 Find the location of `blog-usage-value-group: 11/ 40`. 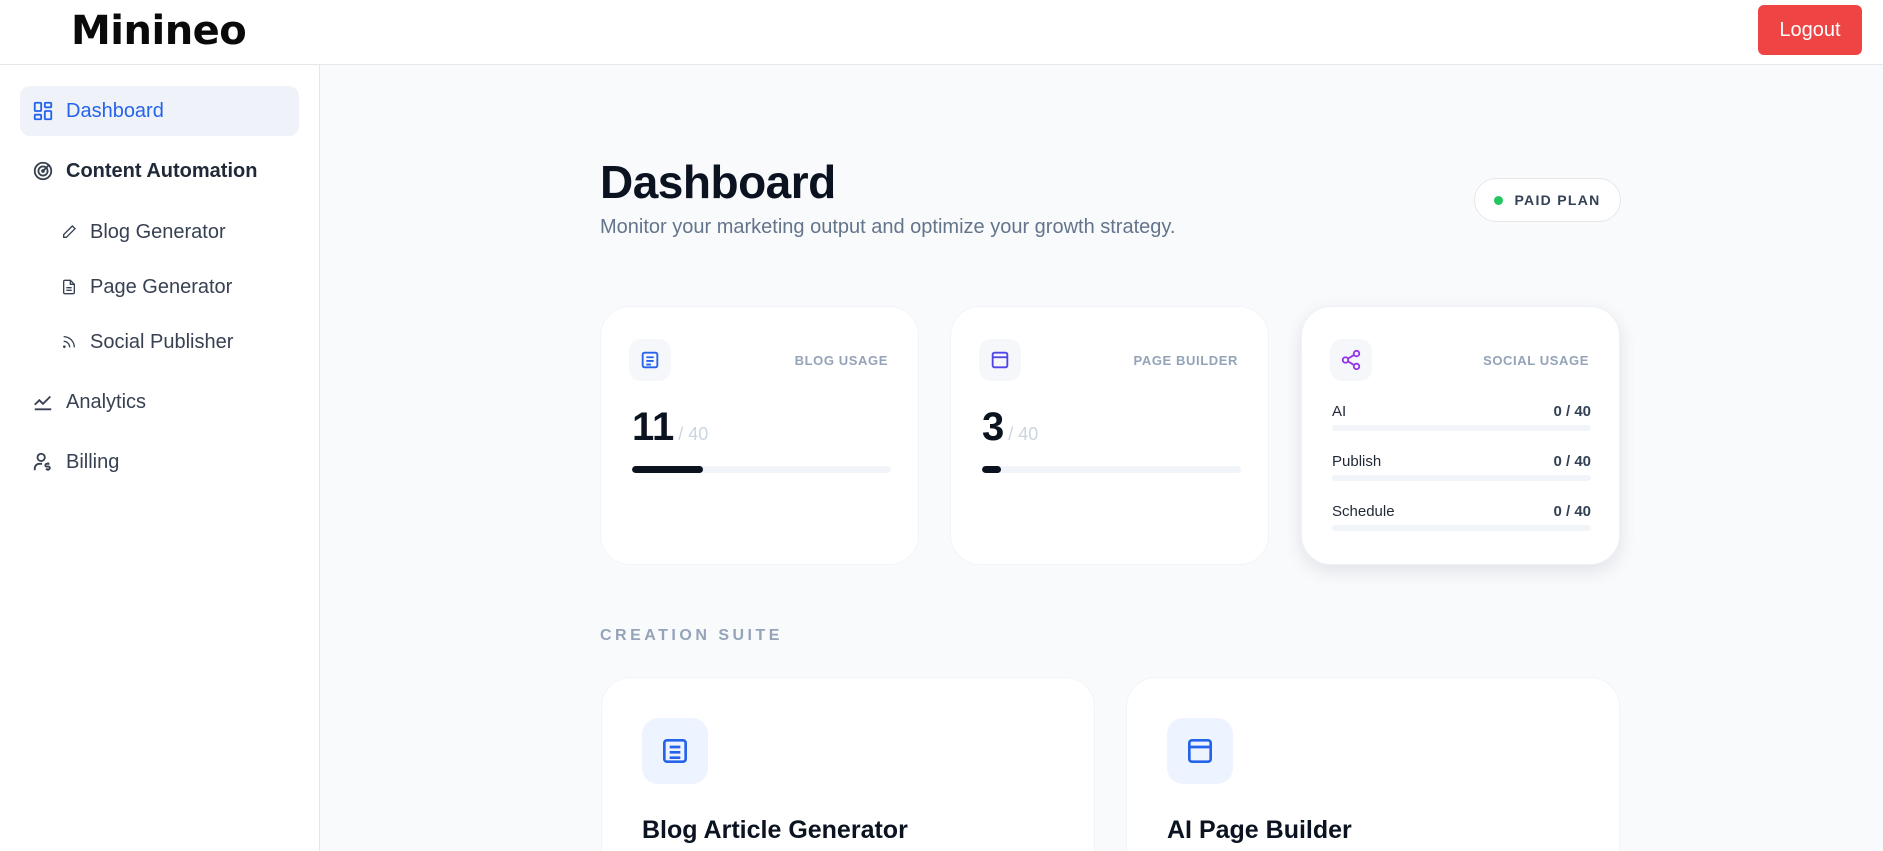

blog-usage-value-group: 11/ 40 is located at coordinates (670, 427).